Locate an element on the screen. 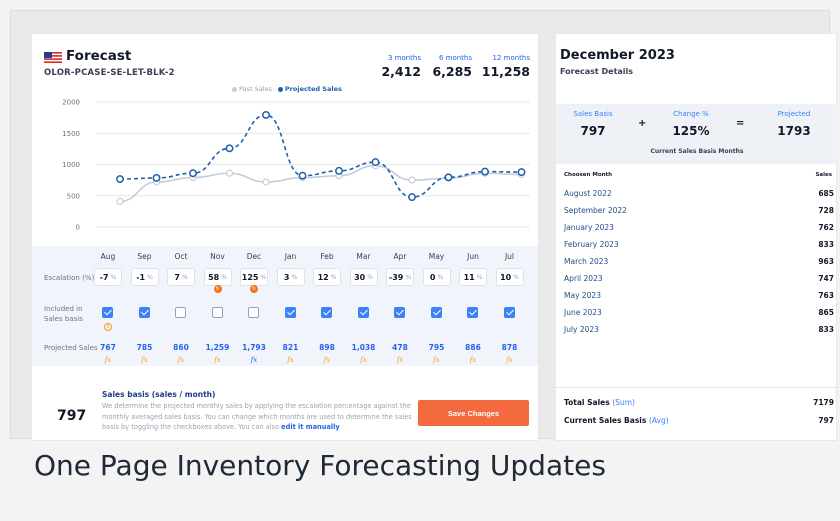 The height and width of the screenshot is (521, 840). basis-month-row: May 2023 763 is located at coordinates (699, 295).